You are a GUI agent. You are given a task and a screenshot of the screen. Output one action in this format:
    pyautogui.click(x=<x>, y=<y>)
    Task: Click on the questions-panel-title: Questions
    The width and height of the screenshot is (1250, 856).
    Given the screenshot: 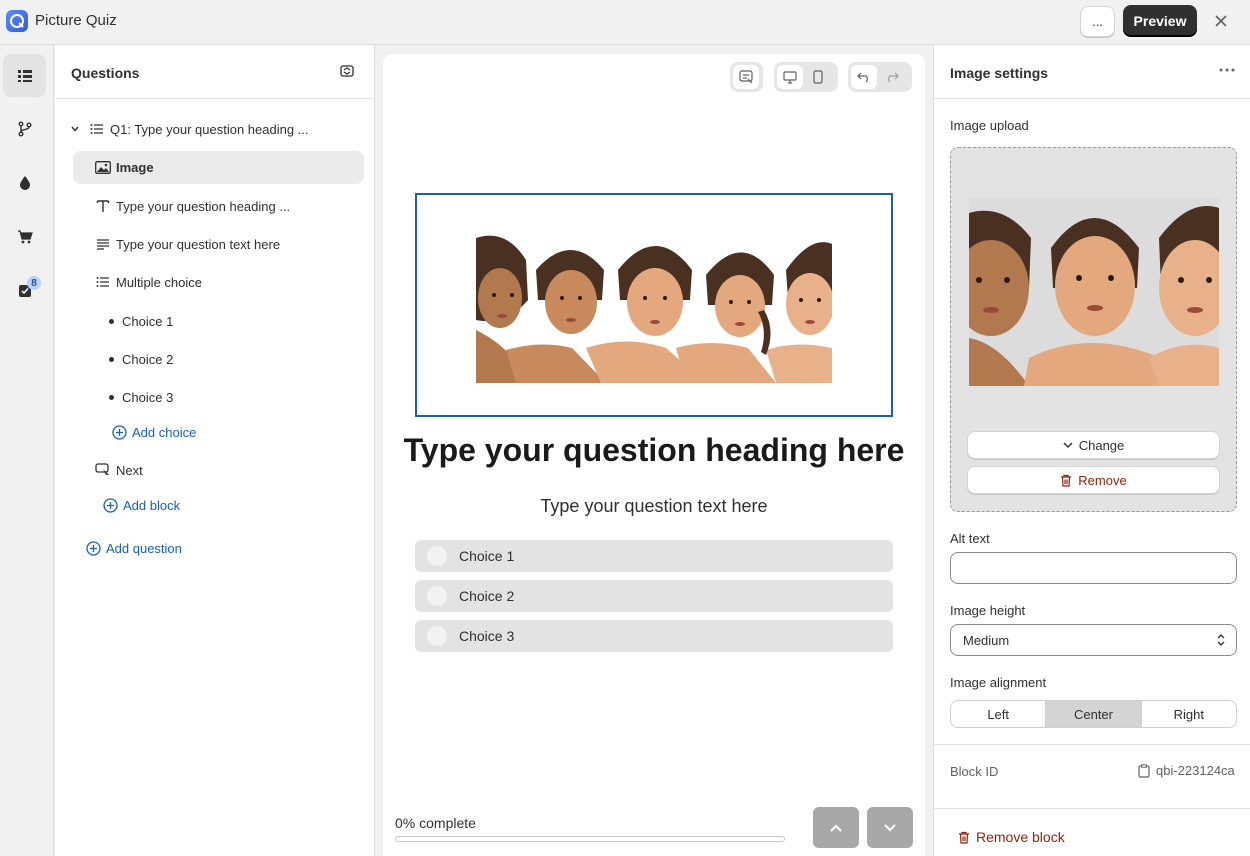 What is the action you would take?
    pyautogui.click(x=105, y=73)
    